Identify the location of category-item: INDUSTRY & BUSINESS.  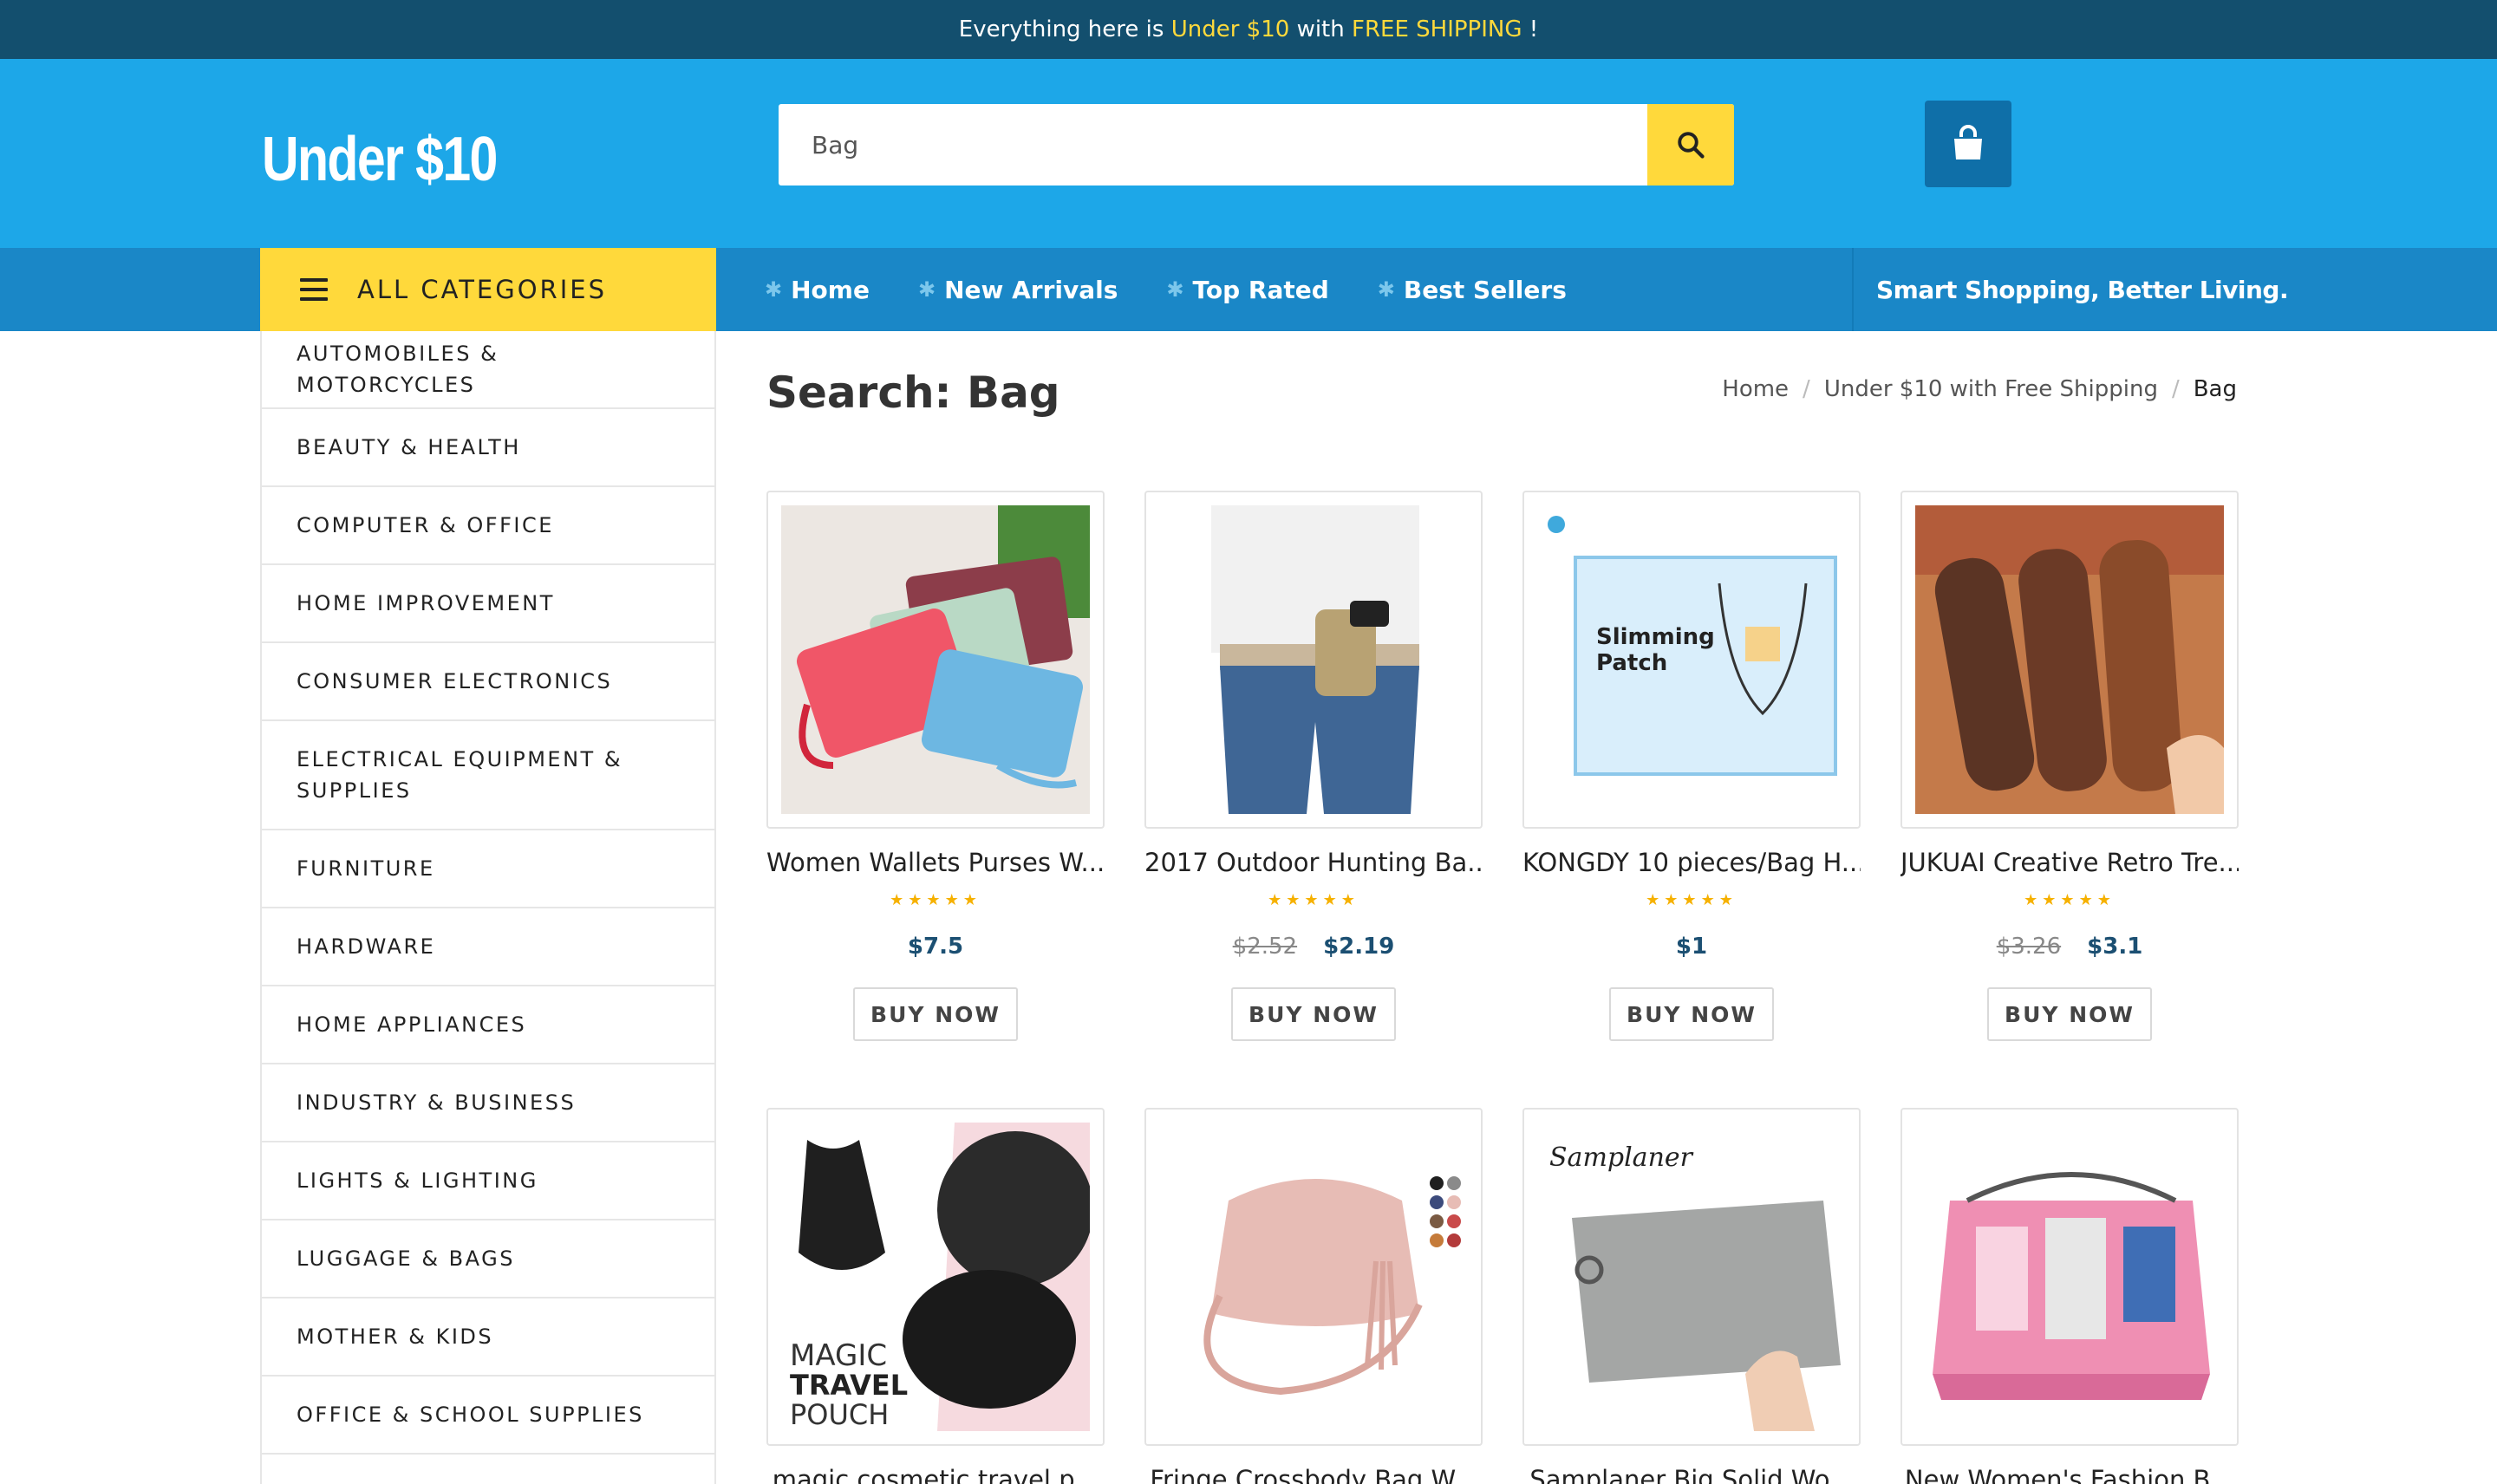
(488, 1103).